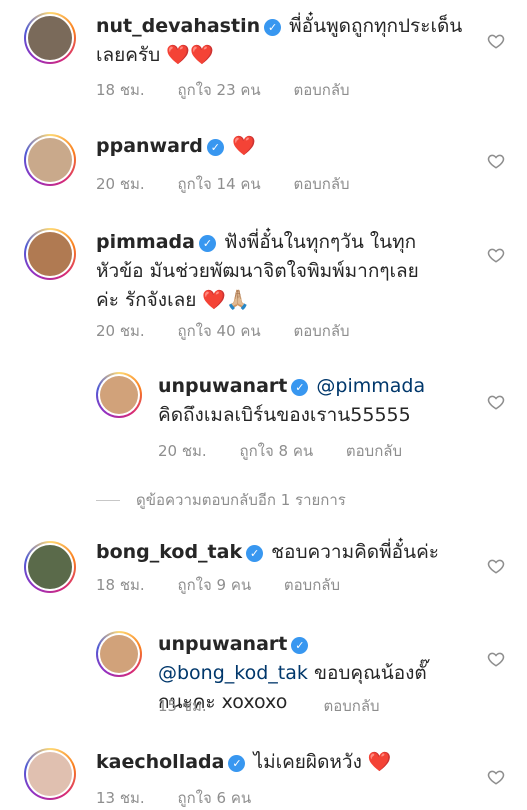  Describe the element at coordinates (281, 146) in the screenshot. I see `comment-body: ppanward ✓ ❤️` at that location.